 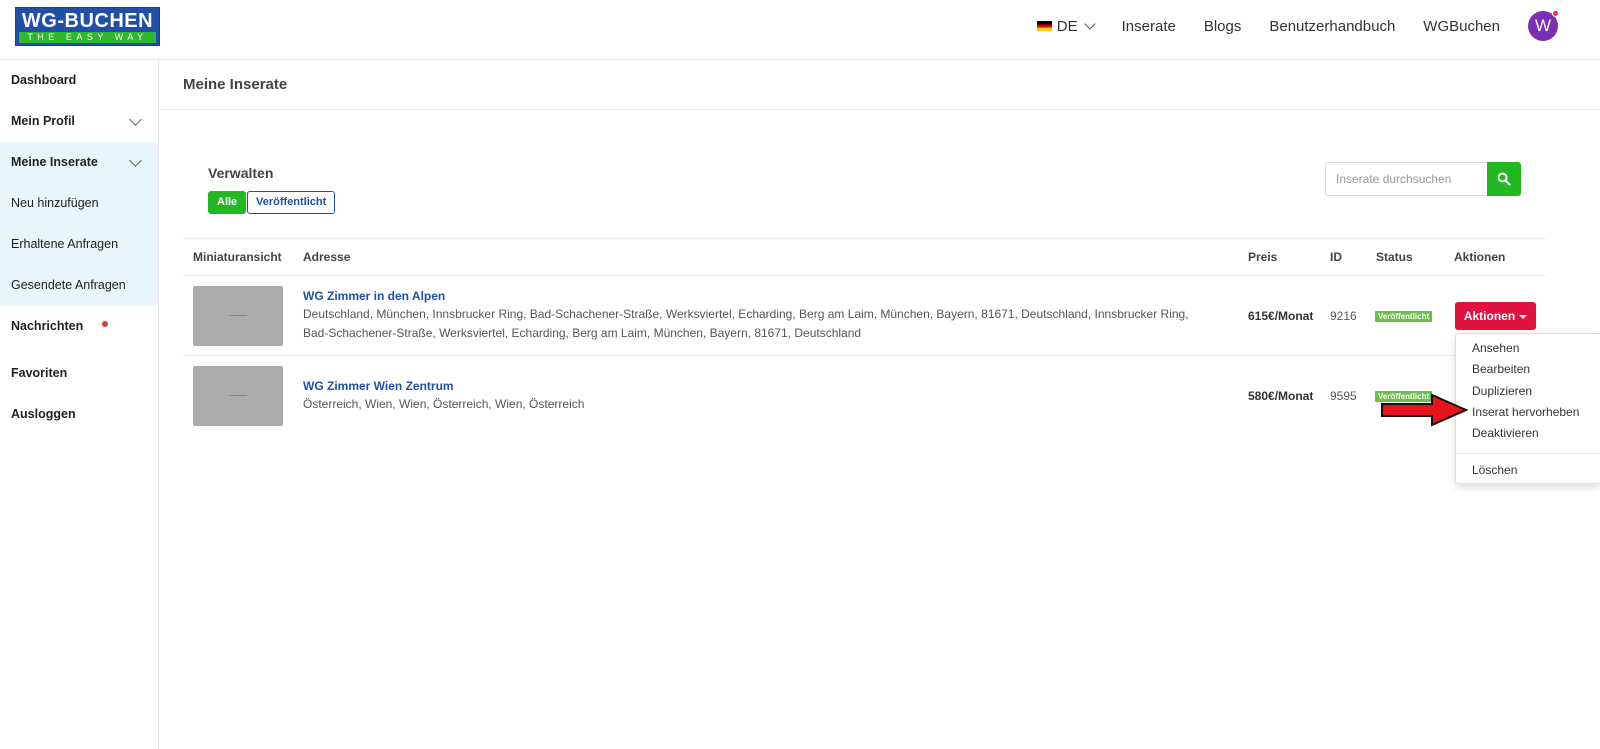 I want to click on table-top-divider, so click(x=864, y=238).